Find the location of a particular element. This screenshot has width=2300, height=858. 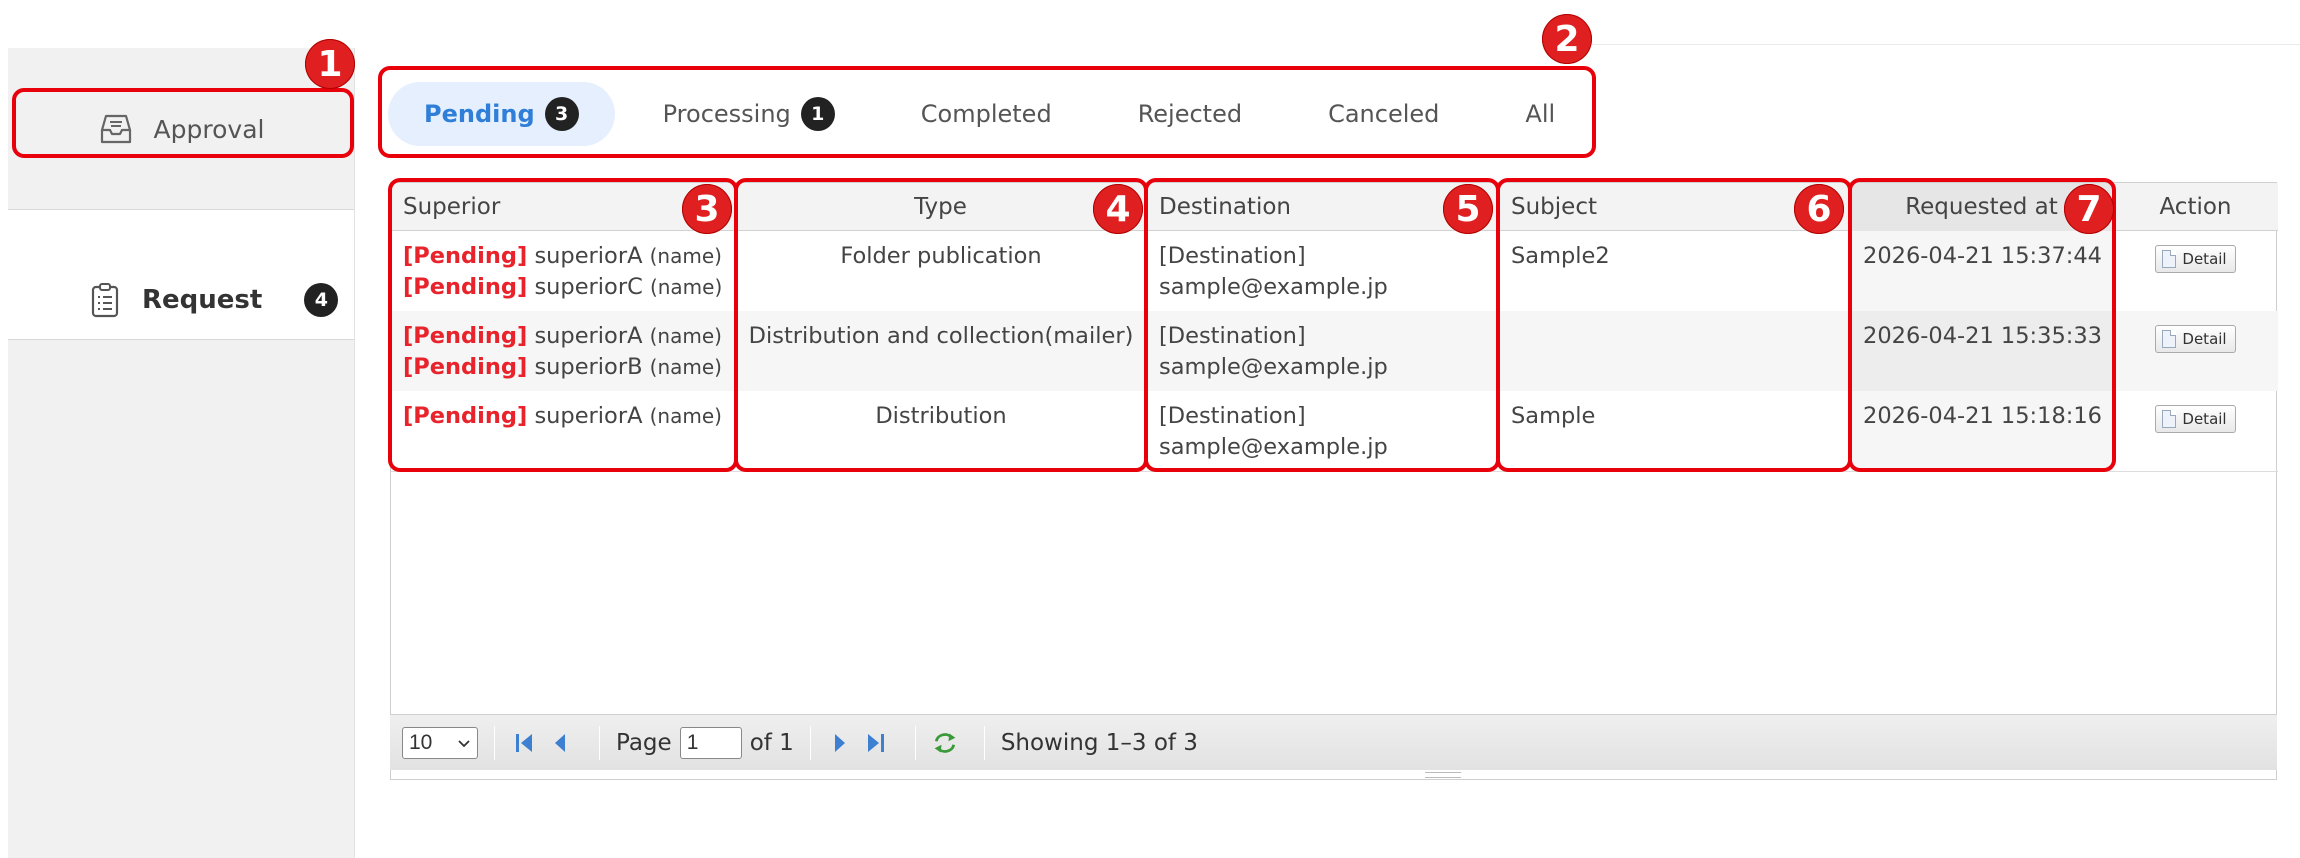

page-size-select: 10 is located at coordinates (440, 742).